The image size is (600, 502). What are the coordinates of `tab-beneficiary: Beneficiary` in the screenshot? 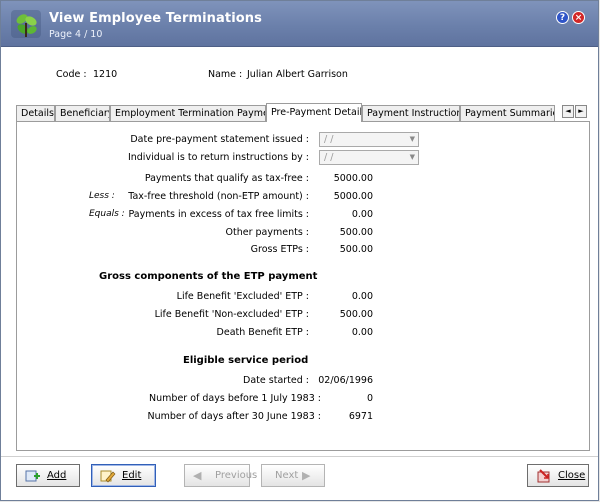 It's located at (82, 113).